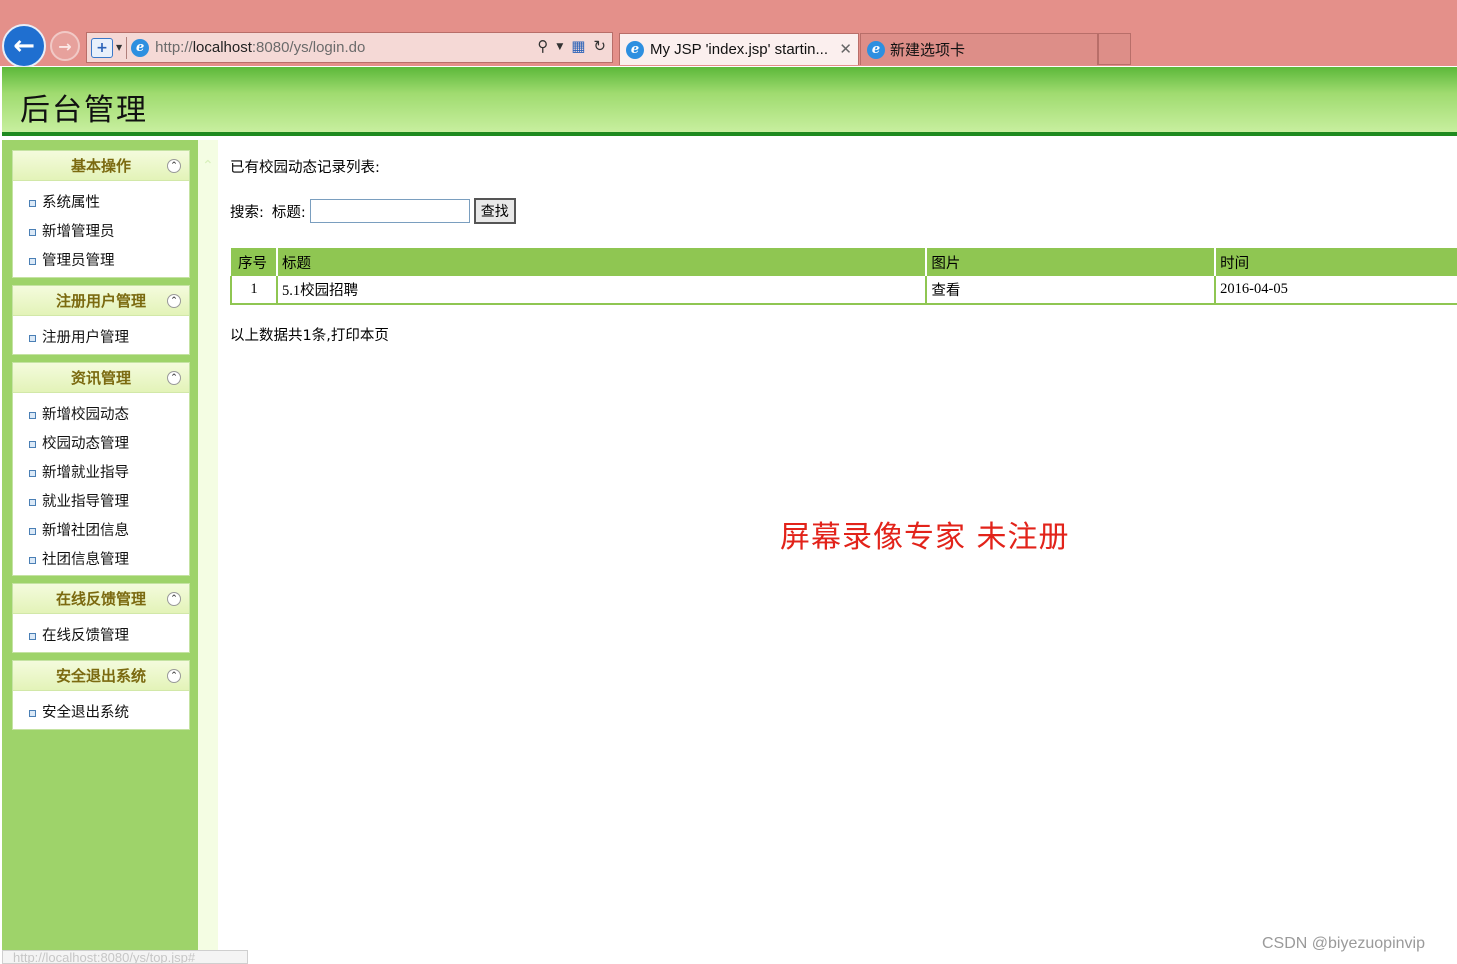 The image size is (1457, 964). I want to click on sidebar-item-career-guide-manage: 就业指导管理, so click(101, 502).